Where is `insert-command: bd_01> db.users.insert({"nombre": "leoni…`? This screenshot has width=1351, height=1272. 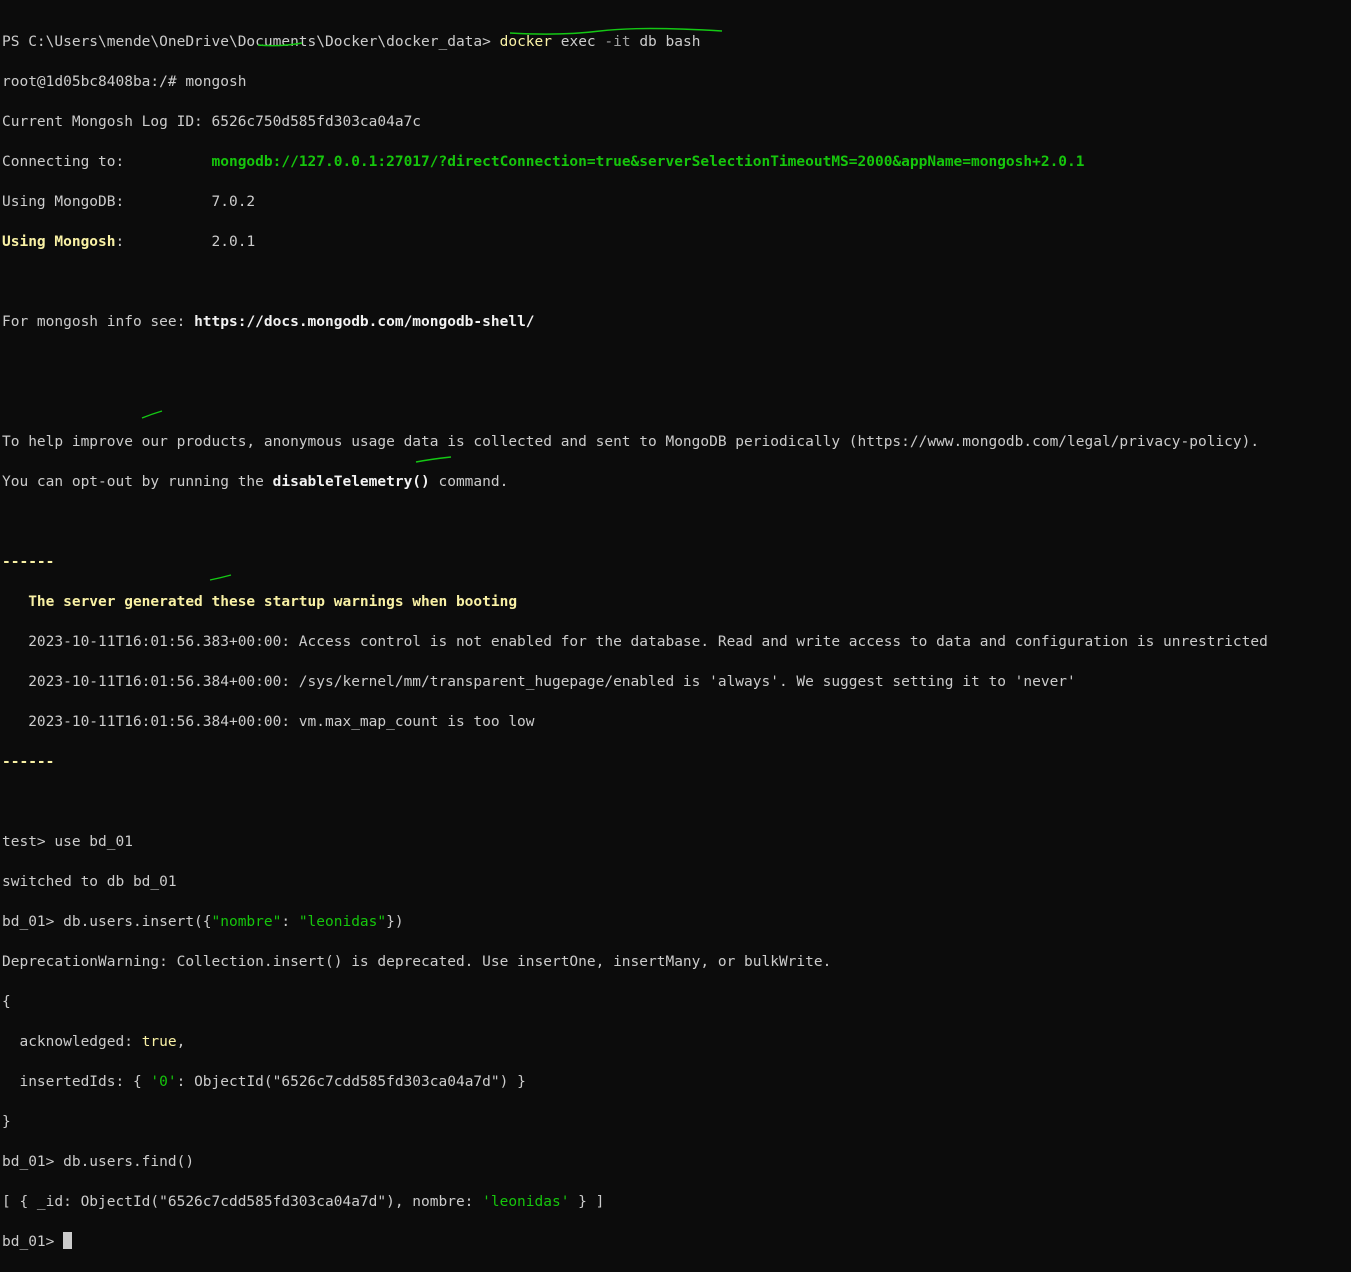 insert-command: bd_01> db.users.insert({"nombre": "leoni… is located at coordinates (203, 922).